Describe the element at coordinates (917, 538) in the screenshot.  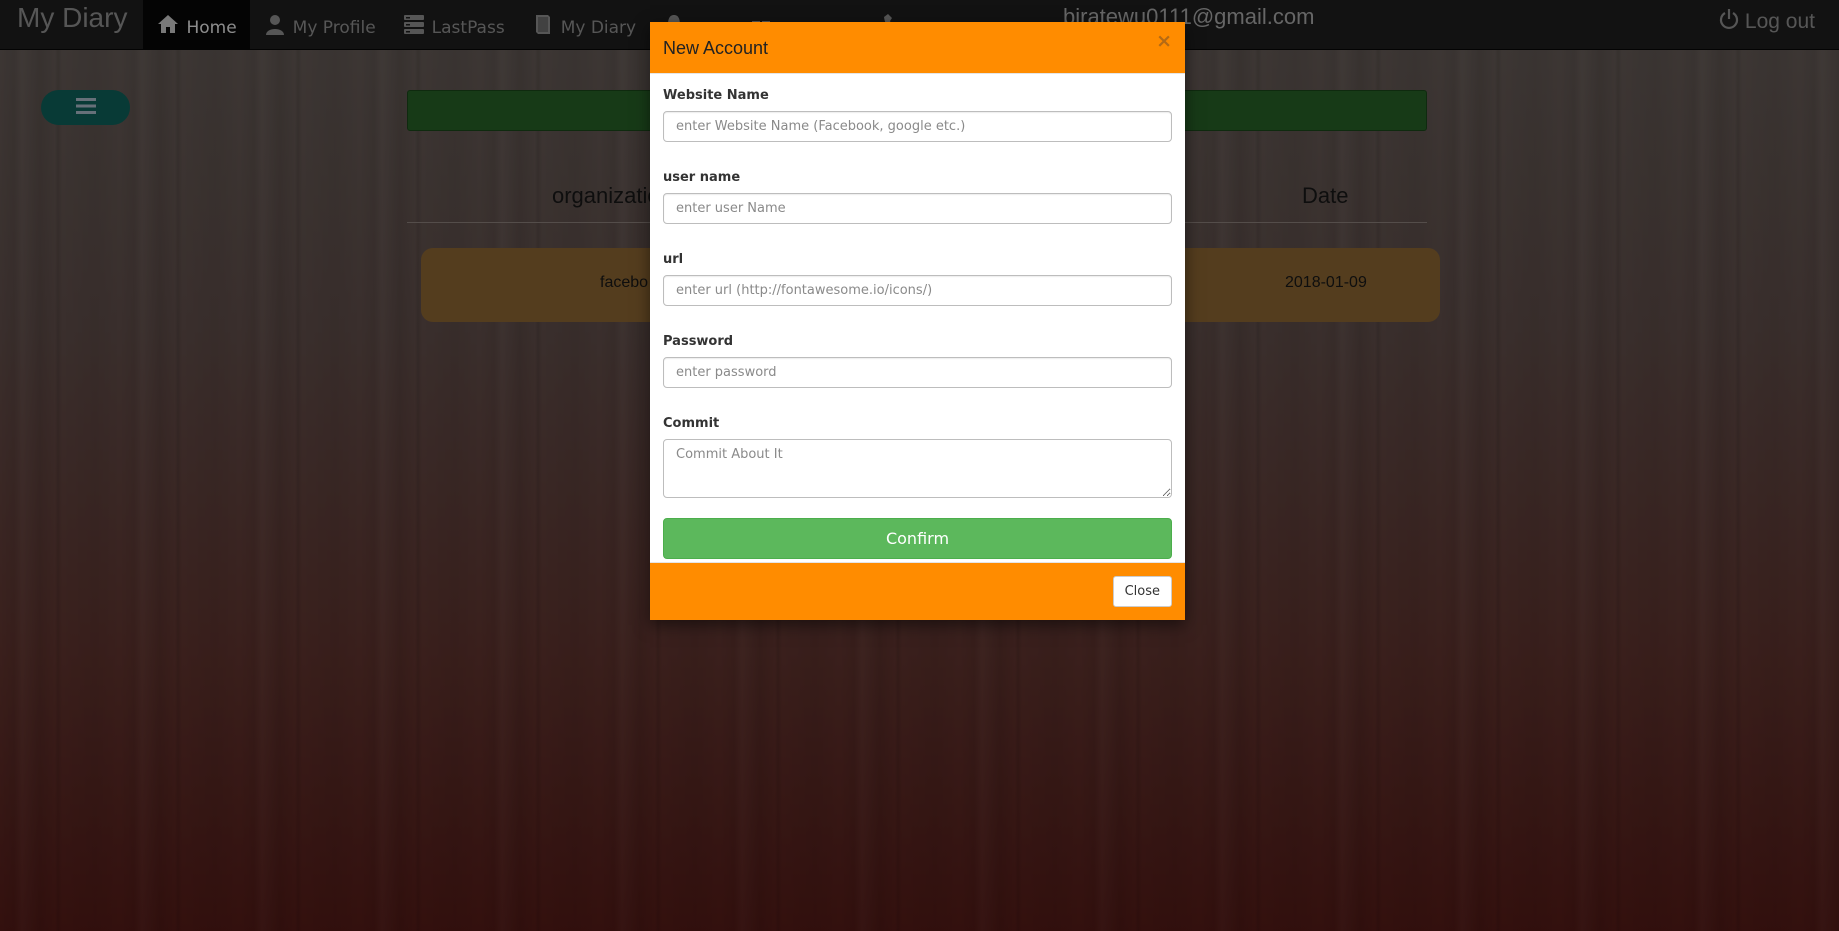
I see `confirm-button: Confirm` at that location.